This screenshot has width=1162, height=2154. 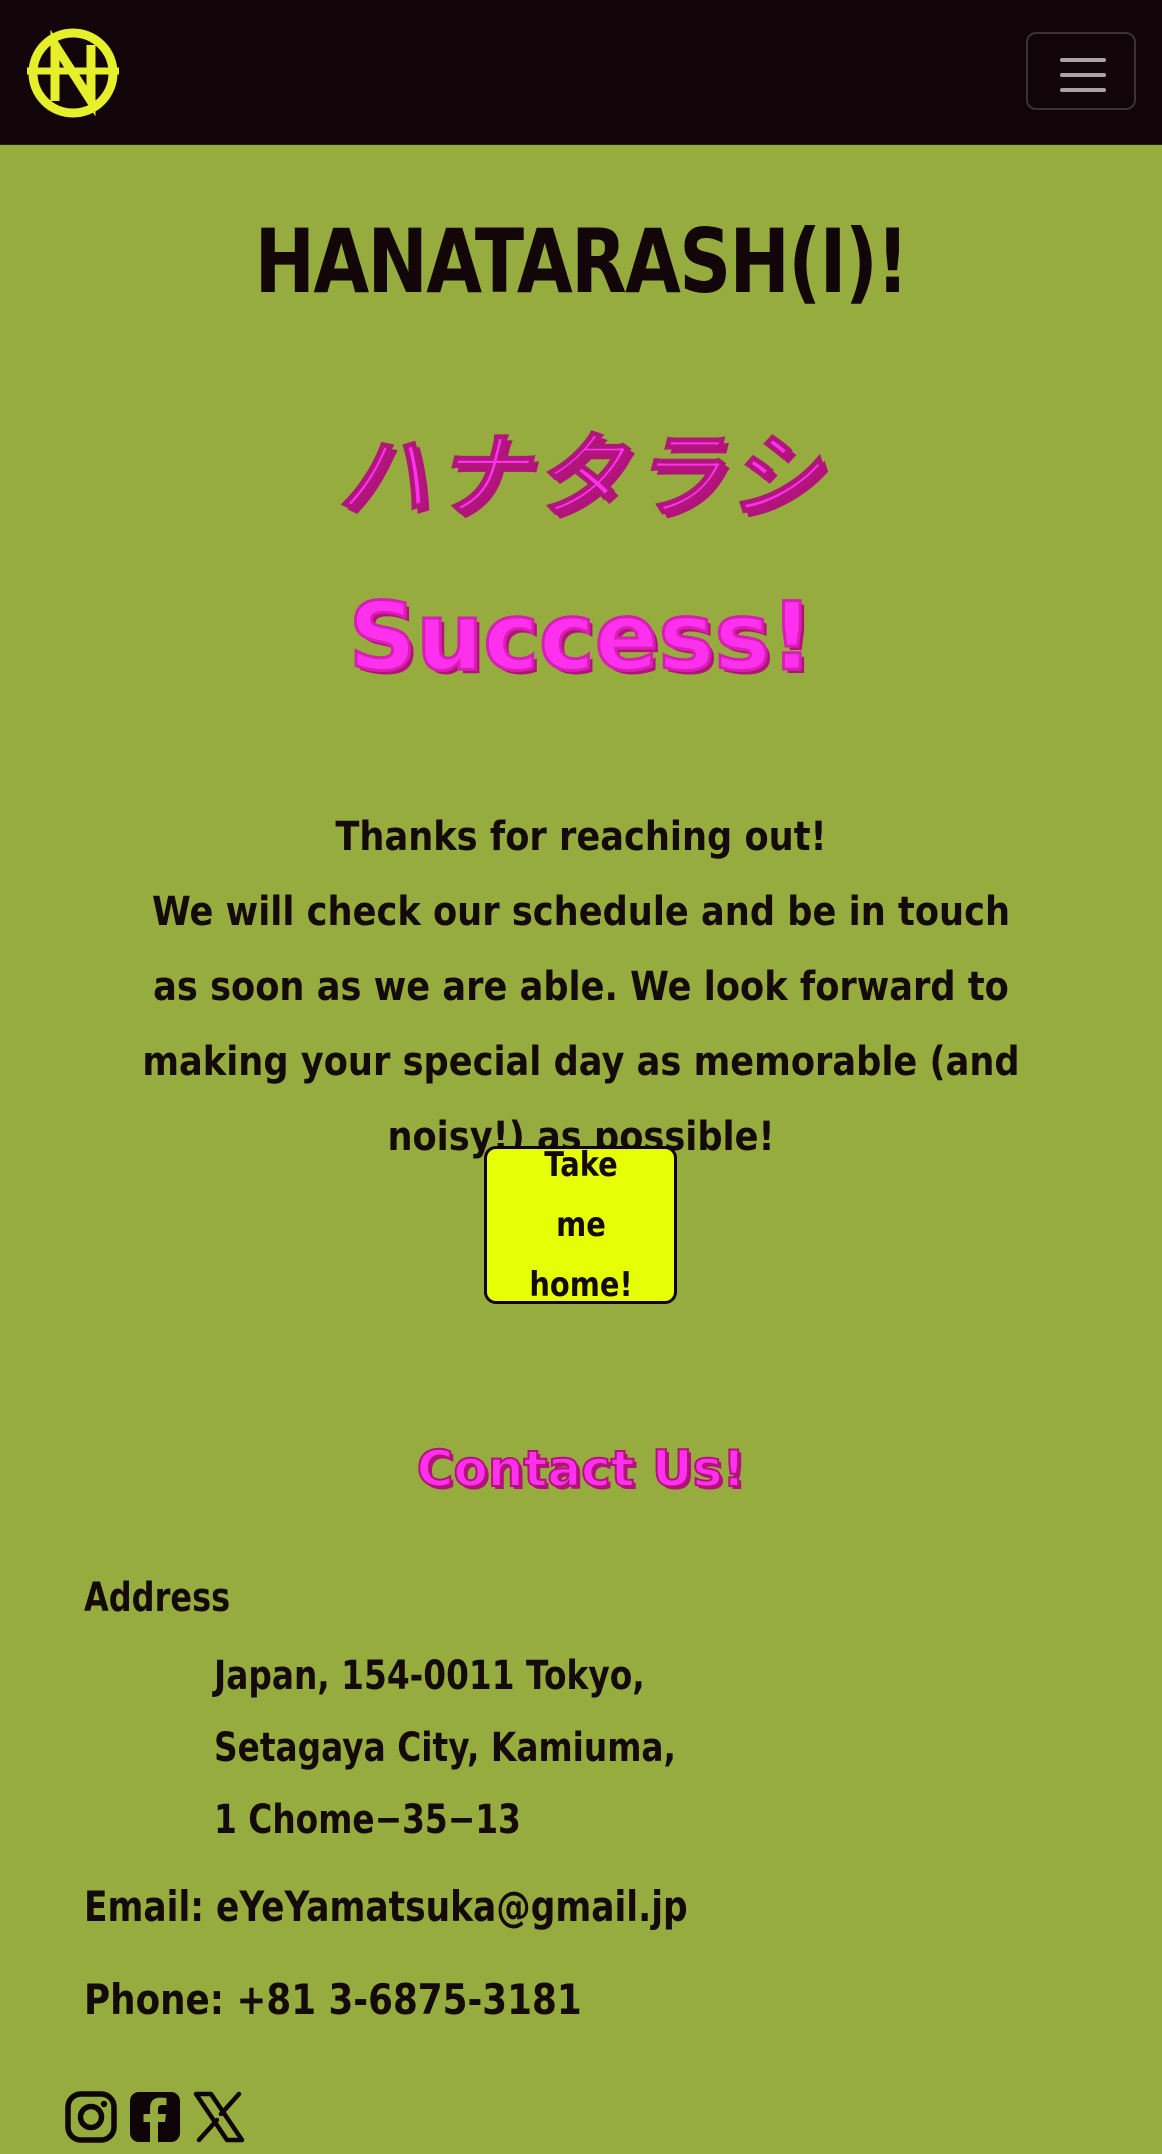 I want to click on thanks-line: Thanks for reaching out!, so click(x=581, y=837).